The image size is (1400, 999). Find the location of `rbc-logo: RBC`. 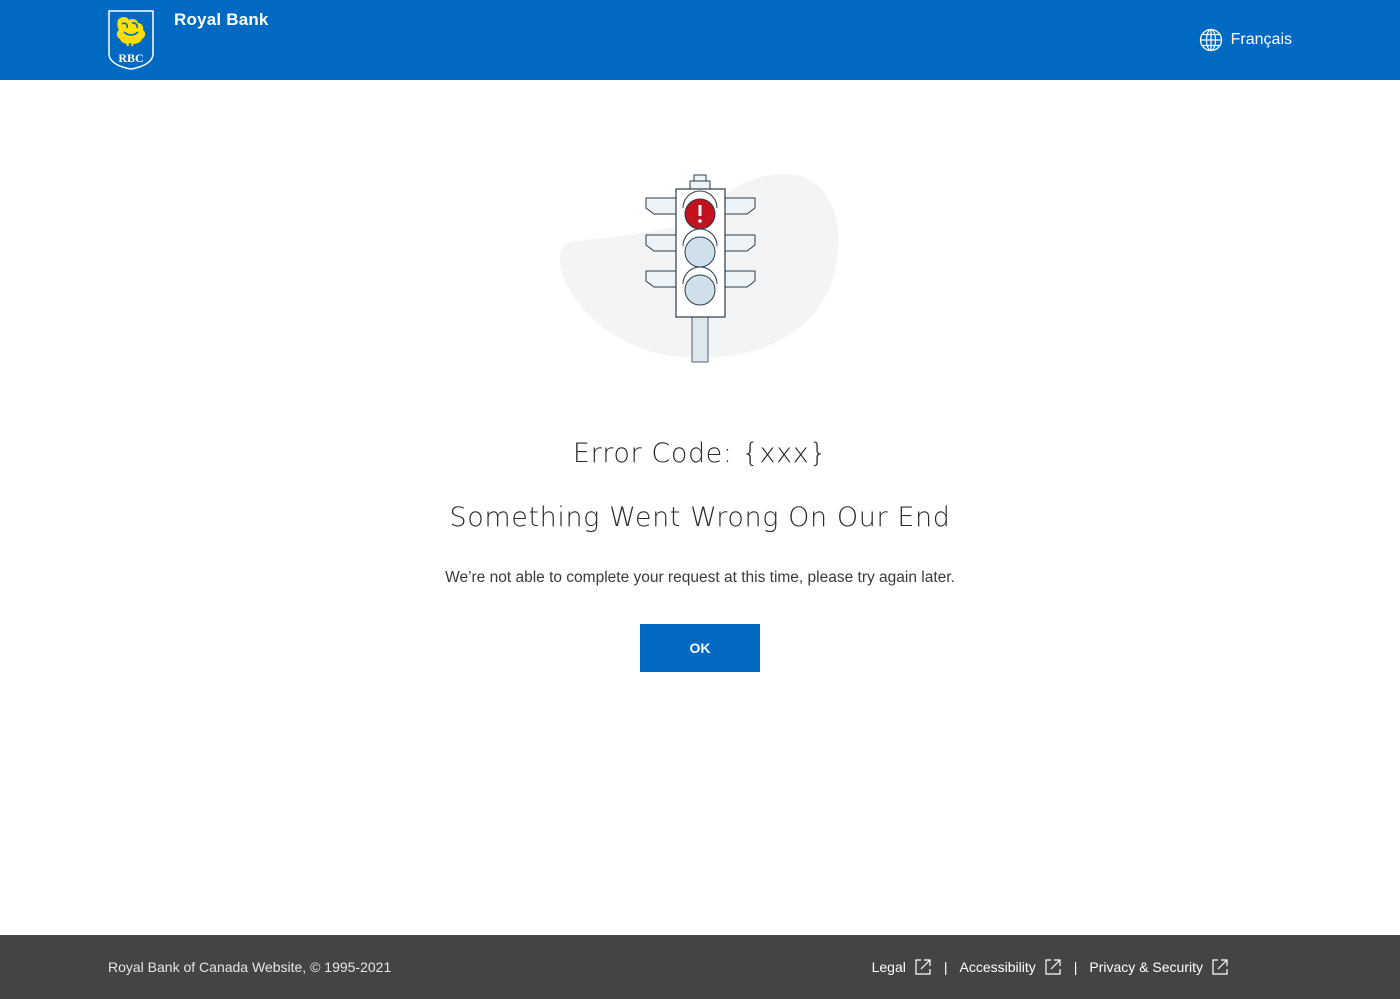

rbc-logo: RBC is located at coordinates (131, 40).